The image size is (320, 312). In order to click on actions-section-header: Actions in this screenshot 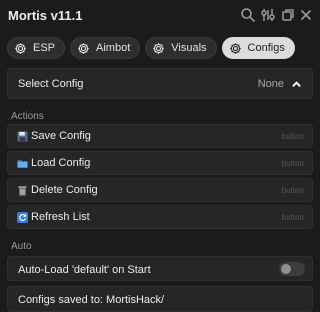, I will do `click(27, 116)`.